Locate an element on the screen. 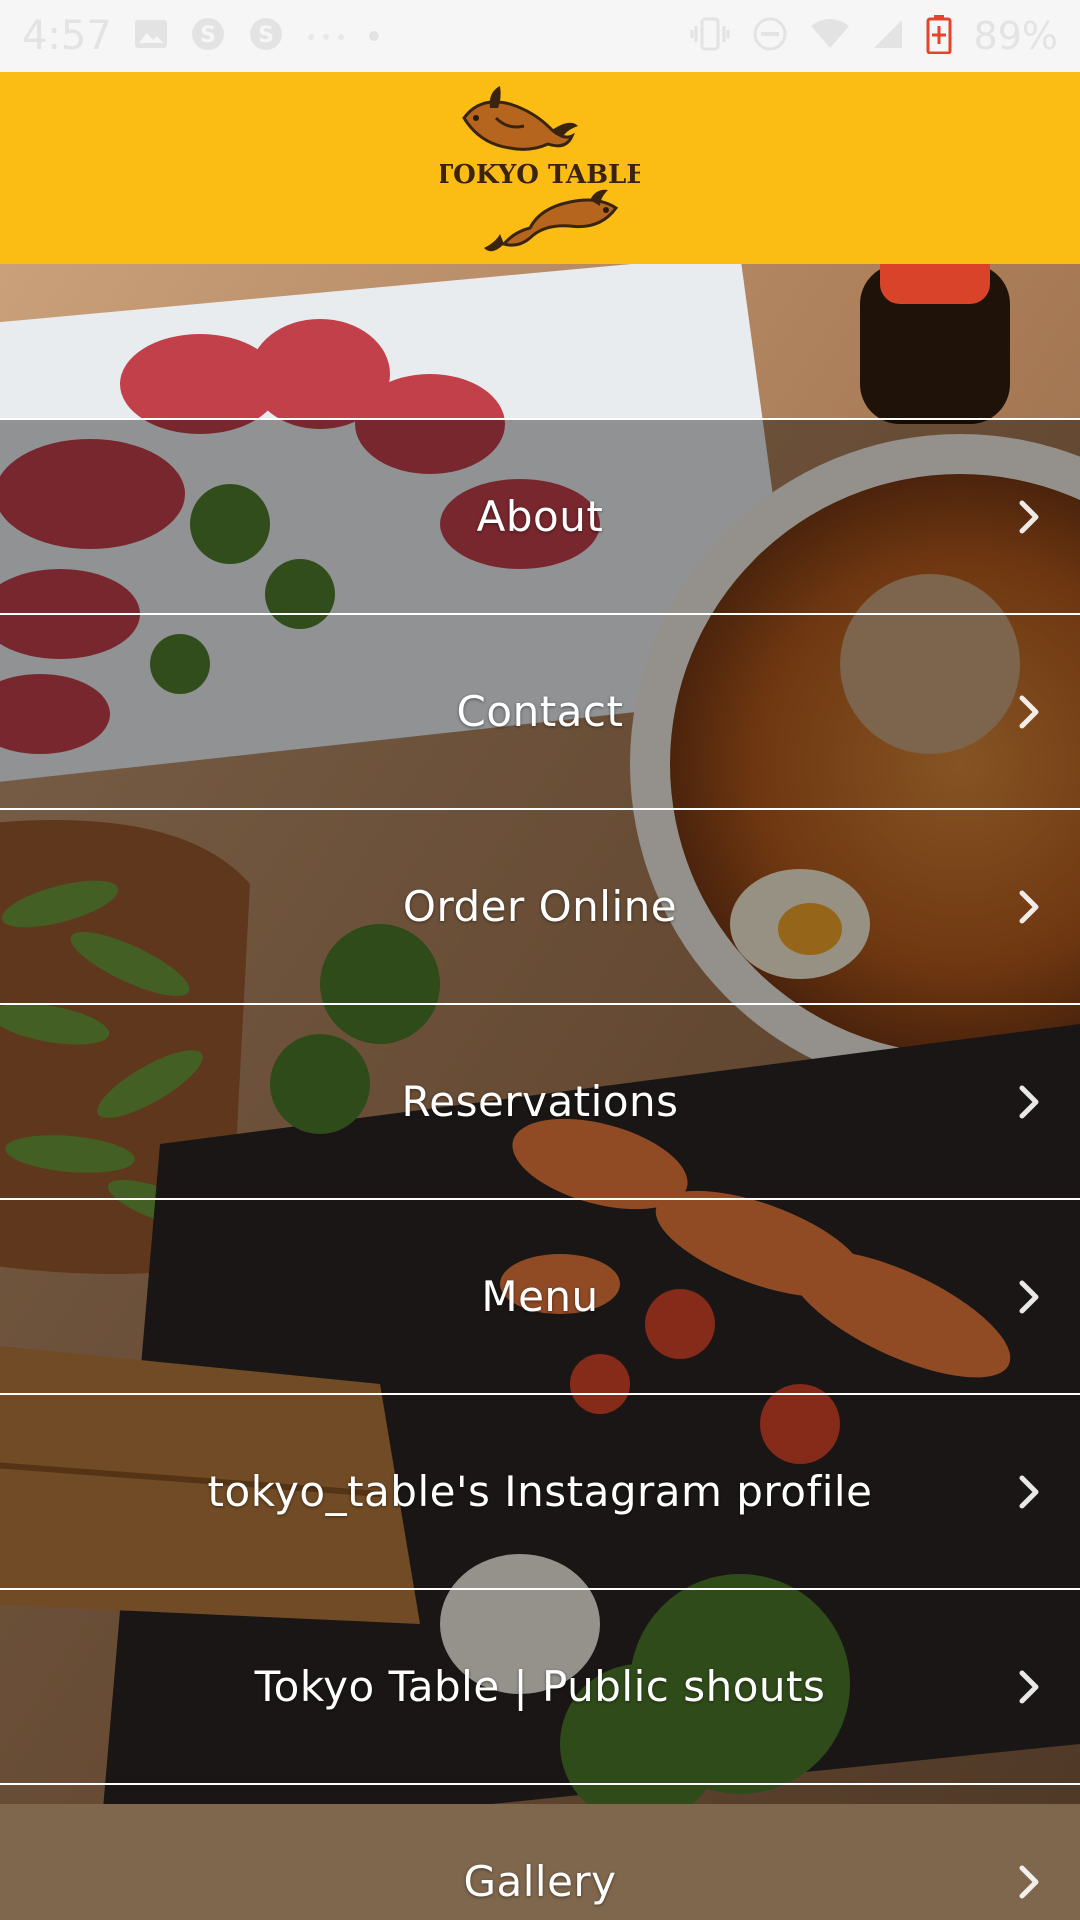 This screenshot has height=1920, width=1080. menu-item-contact: Contact is located at coordinates (540, 712).